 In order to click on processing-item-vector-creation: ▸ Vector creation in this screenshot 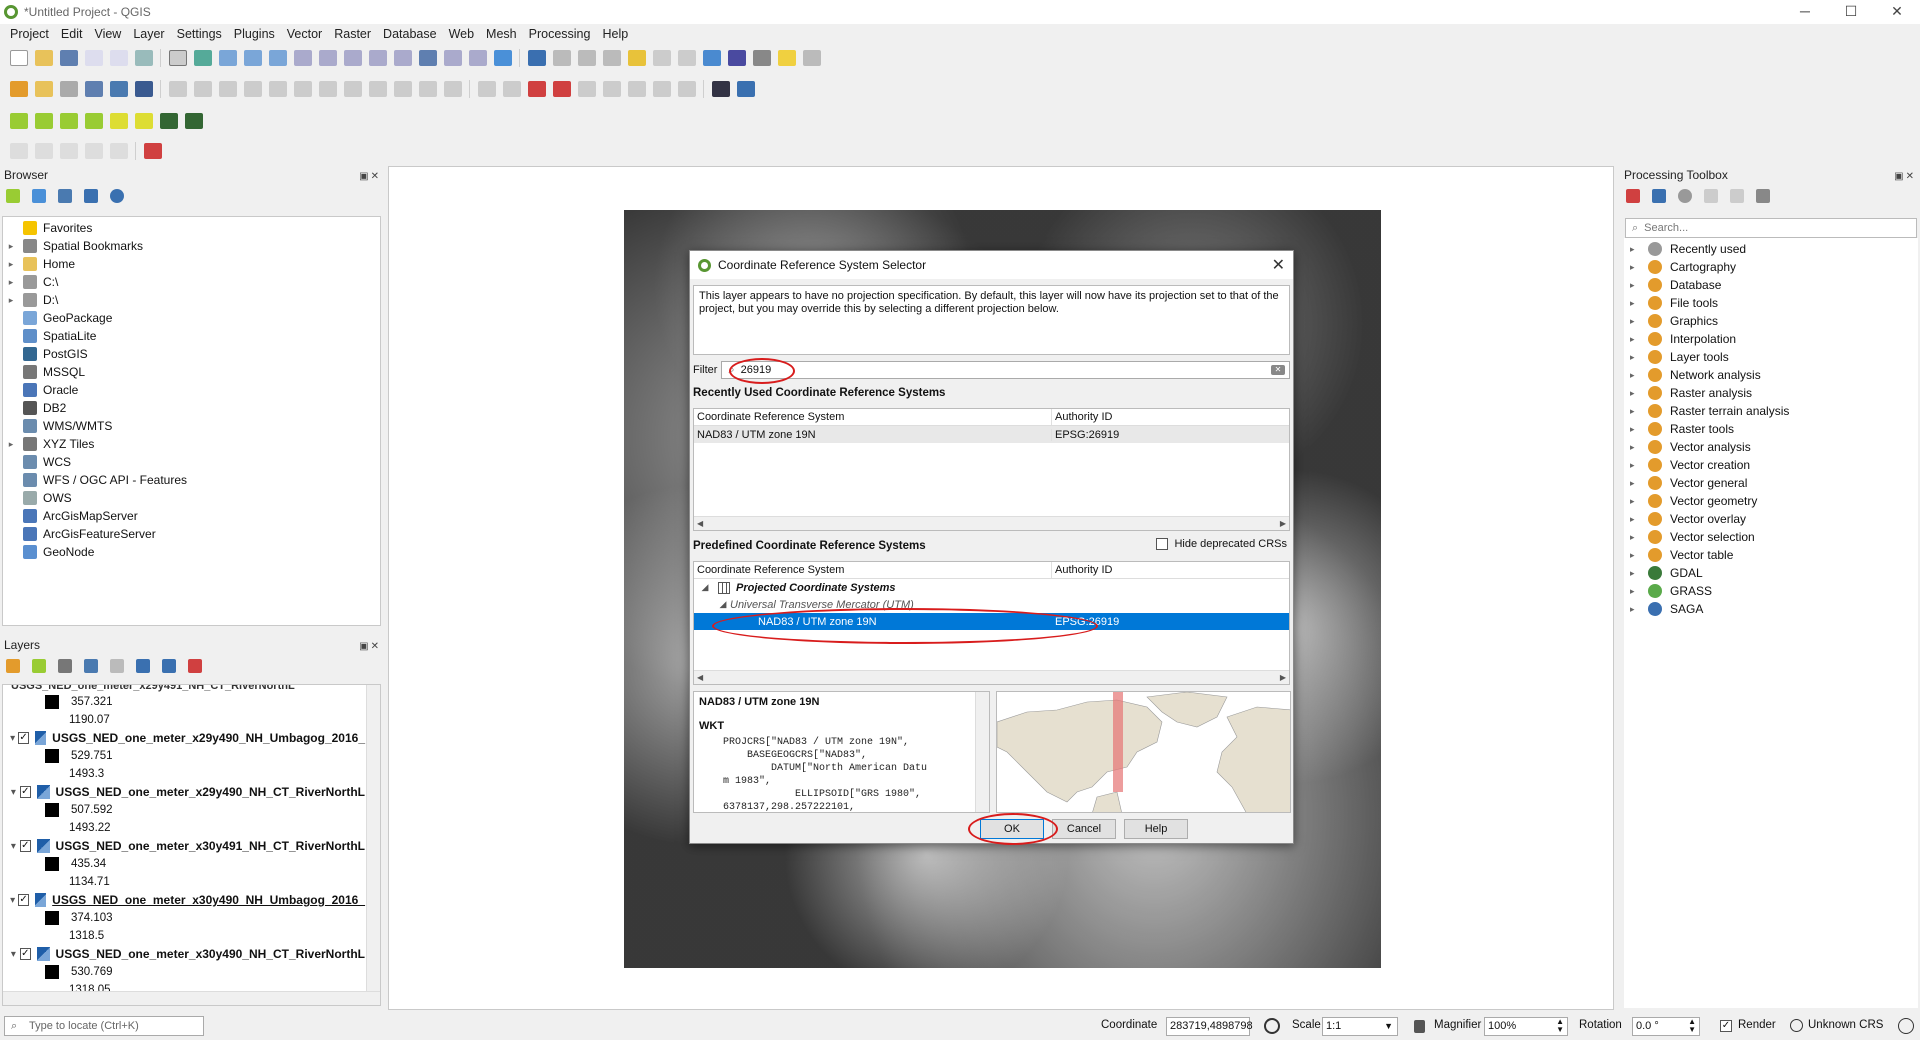, I will do `click(1772, 465)`.